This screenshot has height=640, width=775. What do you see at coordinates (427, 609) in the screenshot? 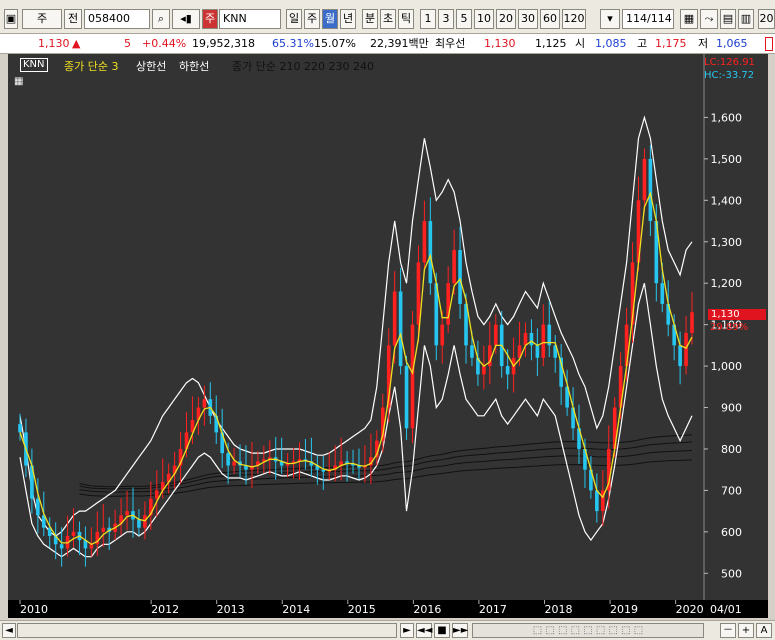
I see `x-tick-label: 2016` at bounding box center [427, 609].